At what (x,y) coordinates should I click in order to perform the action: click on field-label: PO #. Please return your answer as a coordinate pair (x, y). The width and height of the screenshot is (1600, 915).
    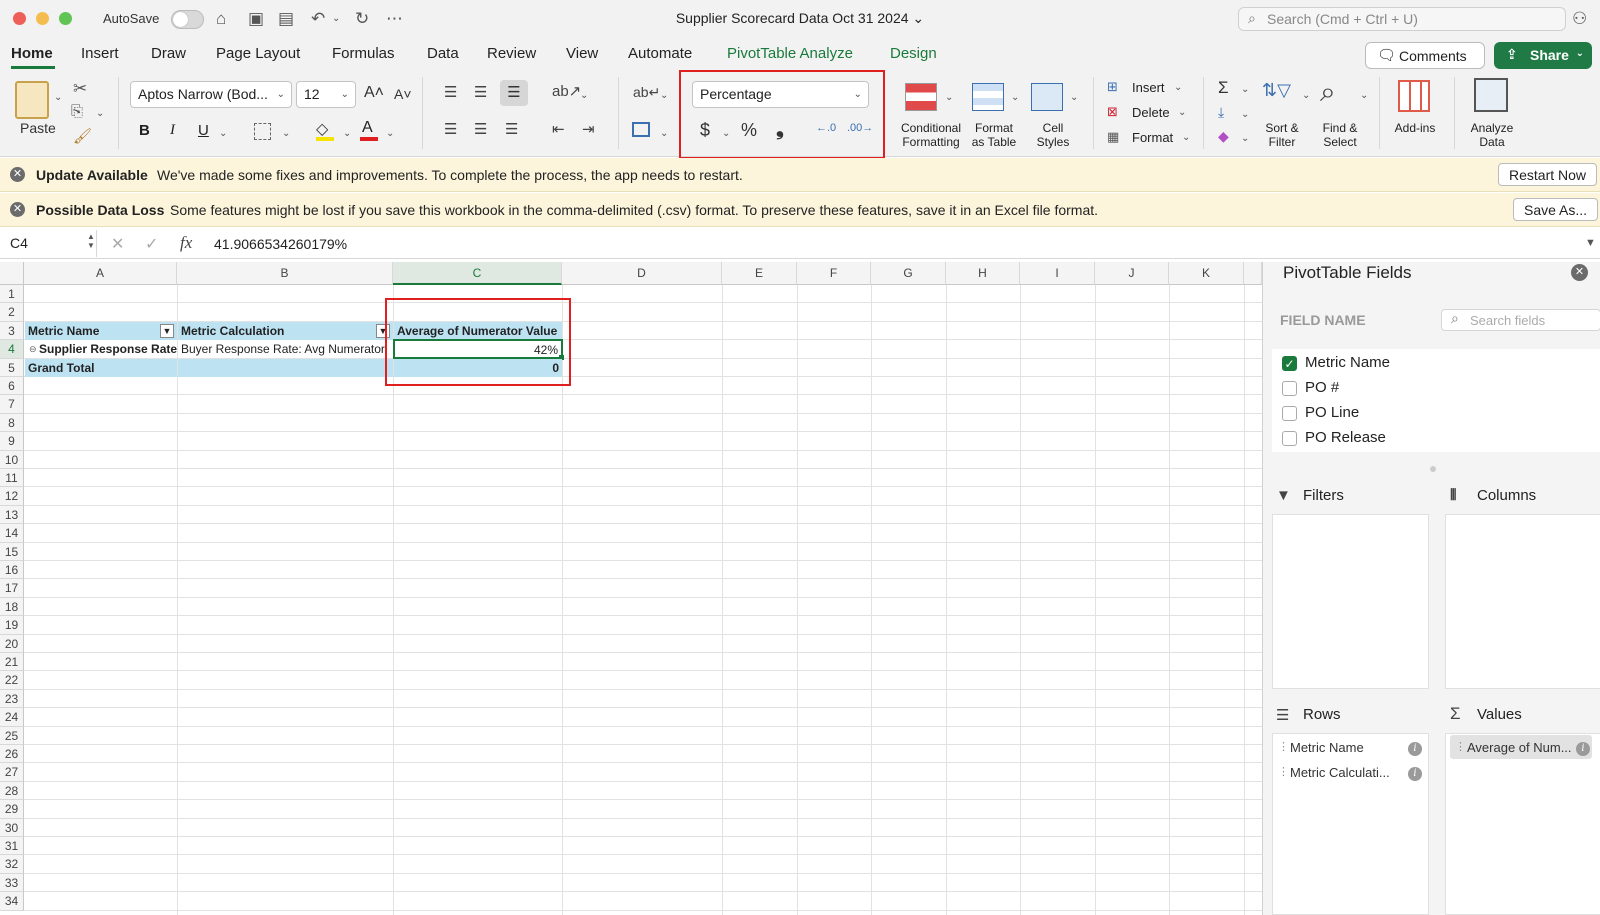
    Looking at the image, I should click on (1322, 387).